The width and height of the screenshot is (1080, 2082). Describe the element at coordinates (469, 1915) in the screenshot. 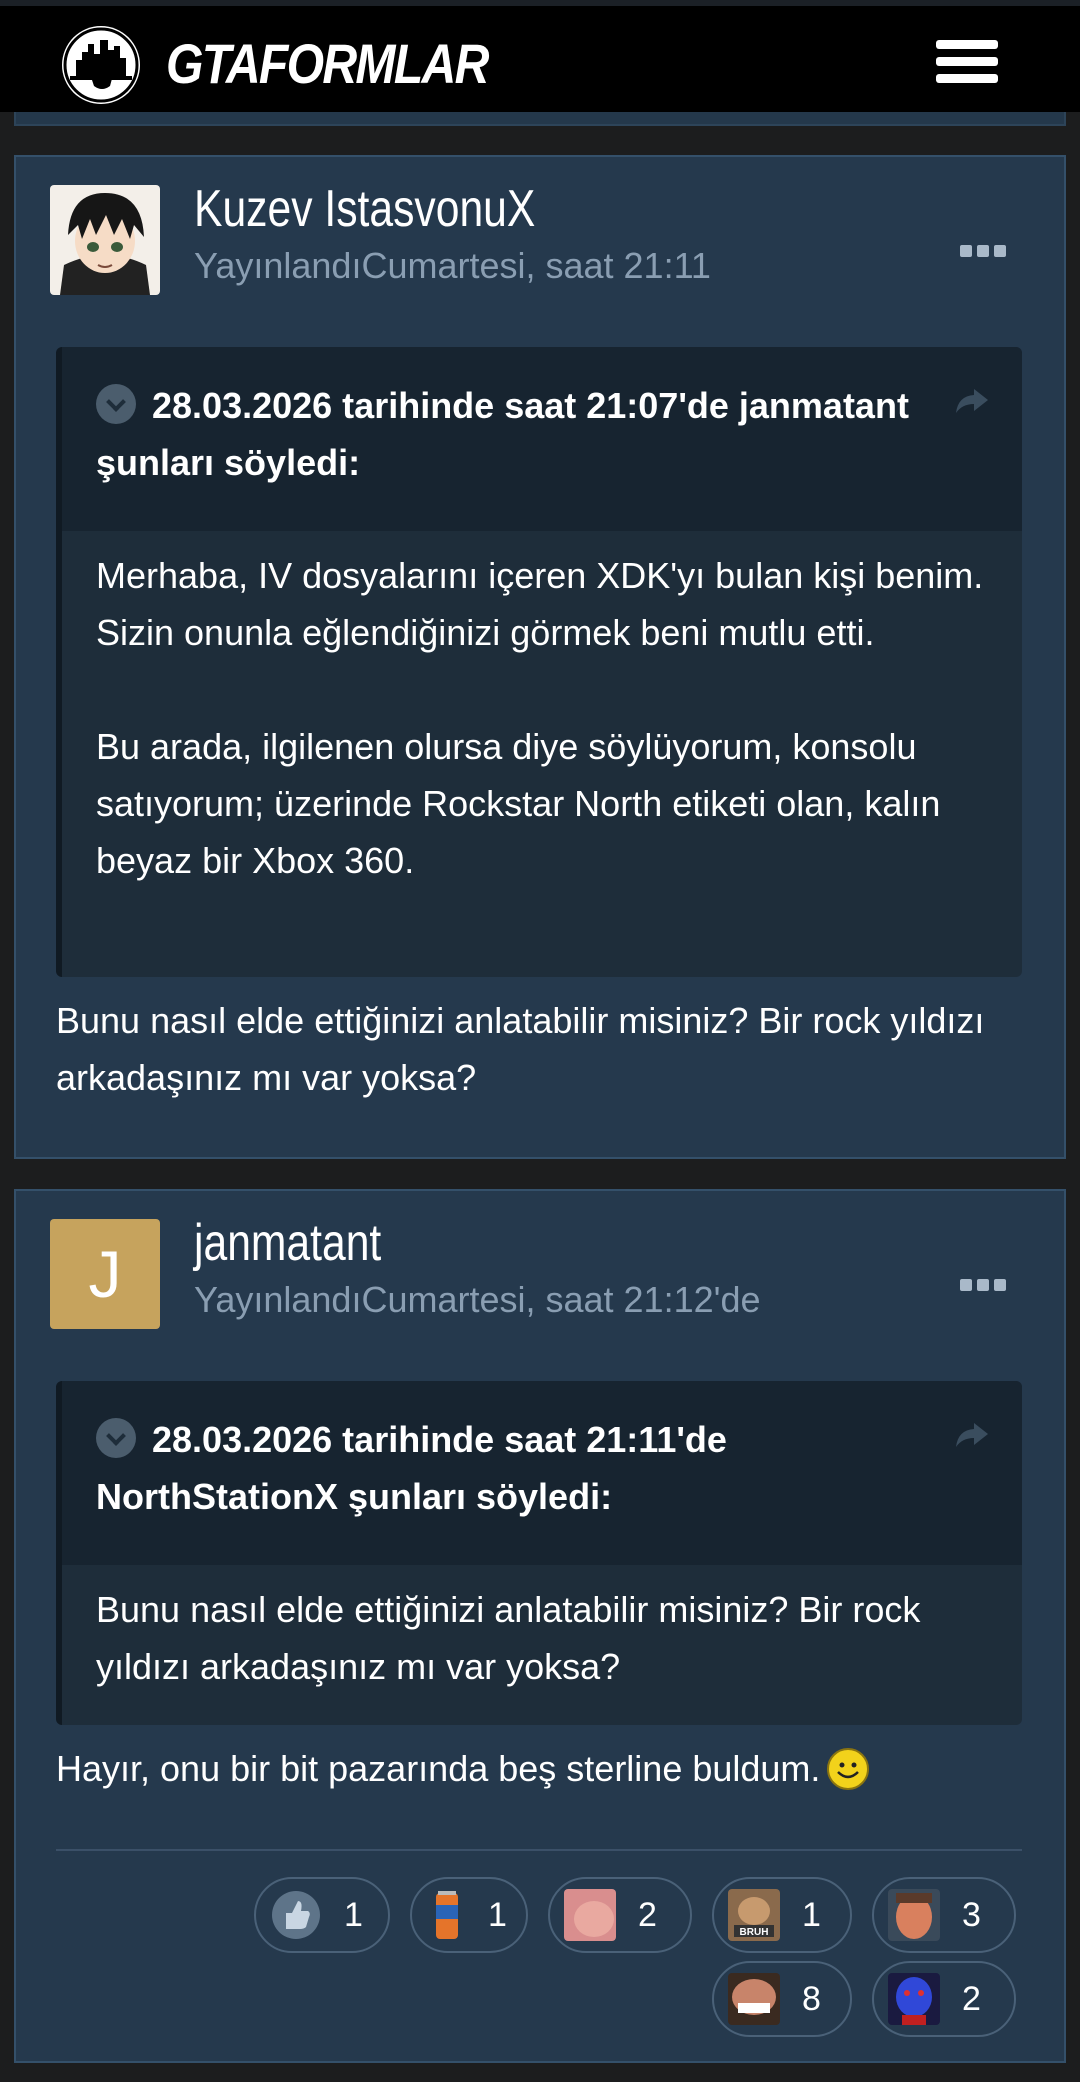

I see `reaction-irn-bru: 1` at that location.